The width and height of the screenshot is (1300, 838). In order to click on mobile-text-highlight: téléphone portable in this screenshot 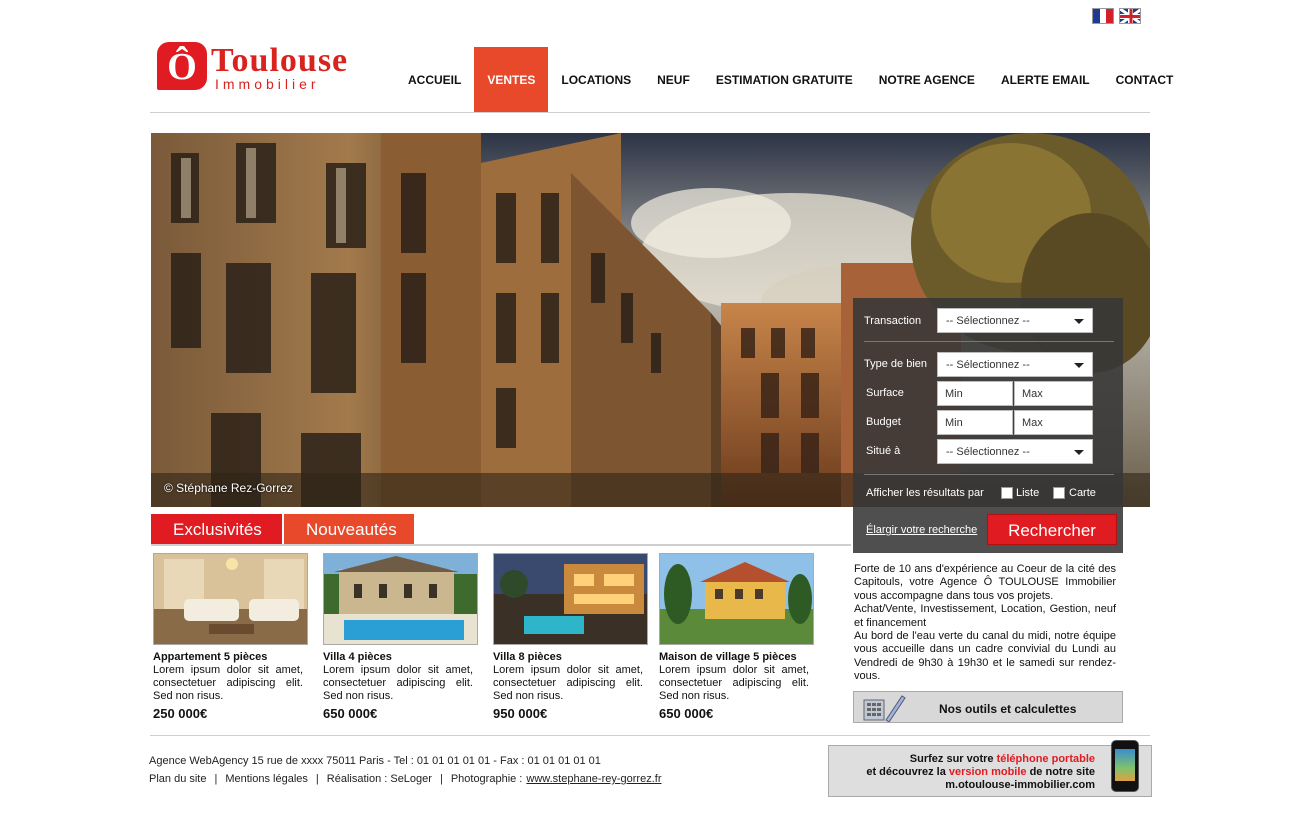, I will do `click(1045, 759)`.